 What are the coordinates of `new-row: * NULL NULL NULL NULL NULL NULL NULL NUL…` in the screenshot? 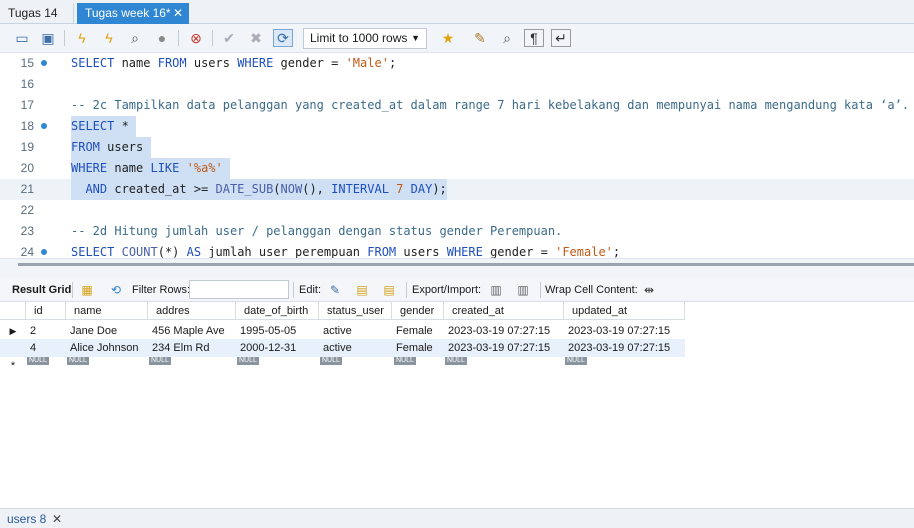 It's located at (342, 366).